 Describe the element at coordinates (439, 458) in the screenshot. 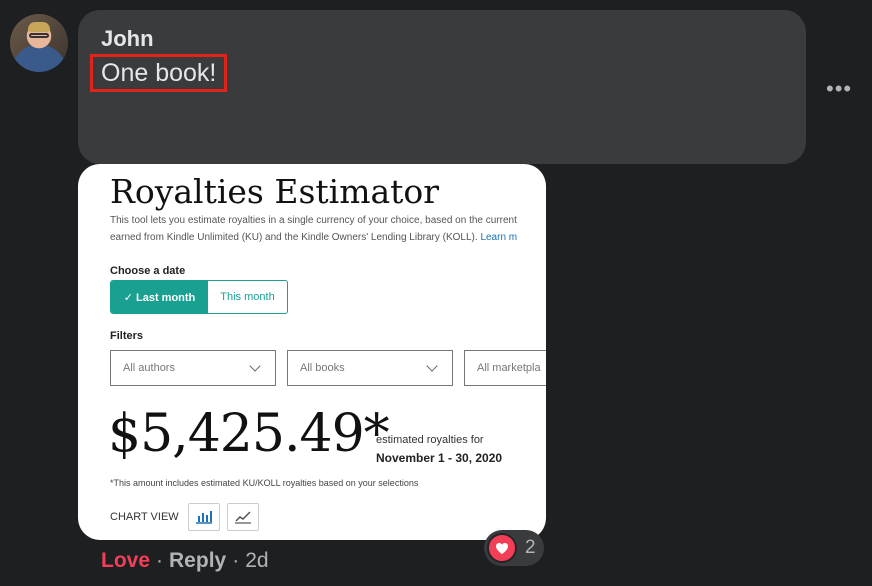

I see `estimate-period: November 1 - 30, 2020` at that location.